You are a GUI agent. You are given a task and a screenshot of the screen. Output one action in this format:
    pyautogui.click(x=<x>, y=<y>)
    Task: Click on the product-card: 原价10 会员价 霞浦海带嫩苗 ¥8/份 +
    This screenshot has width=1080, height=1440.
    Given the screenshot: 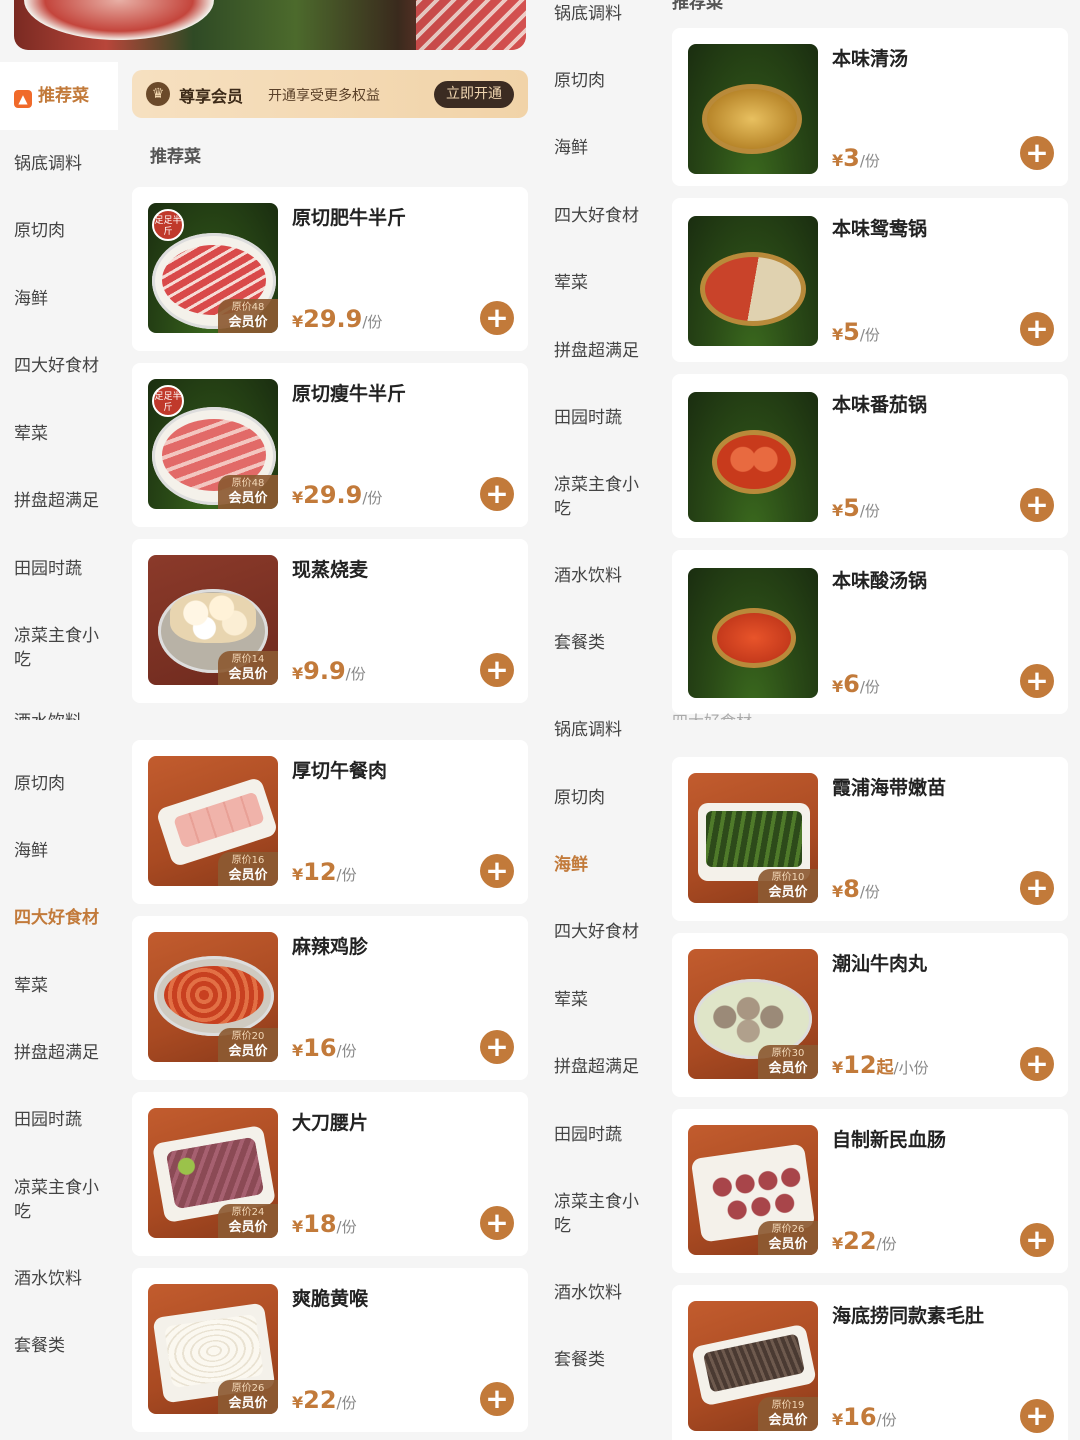 What is the action you would take?
    pyautogui.click(x=870, y=839)
    